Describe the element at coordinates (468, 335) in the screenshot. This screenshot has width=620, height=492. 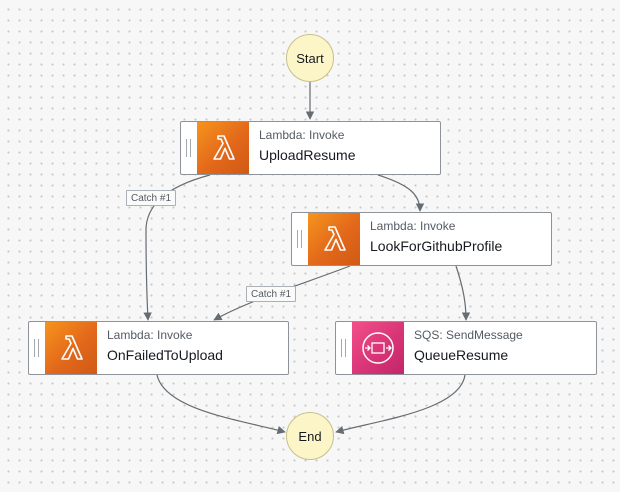
I see `state-type-label: SQS: SendMessage` at that location.